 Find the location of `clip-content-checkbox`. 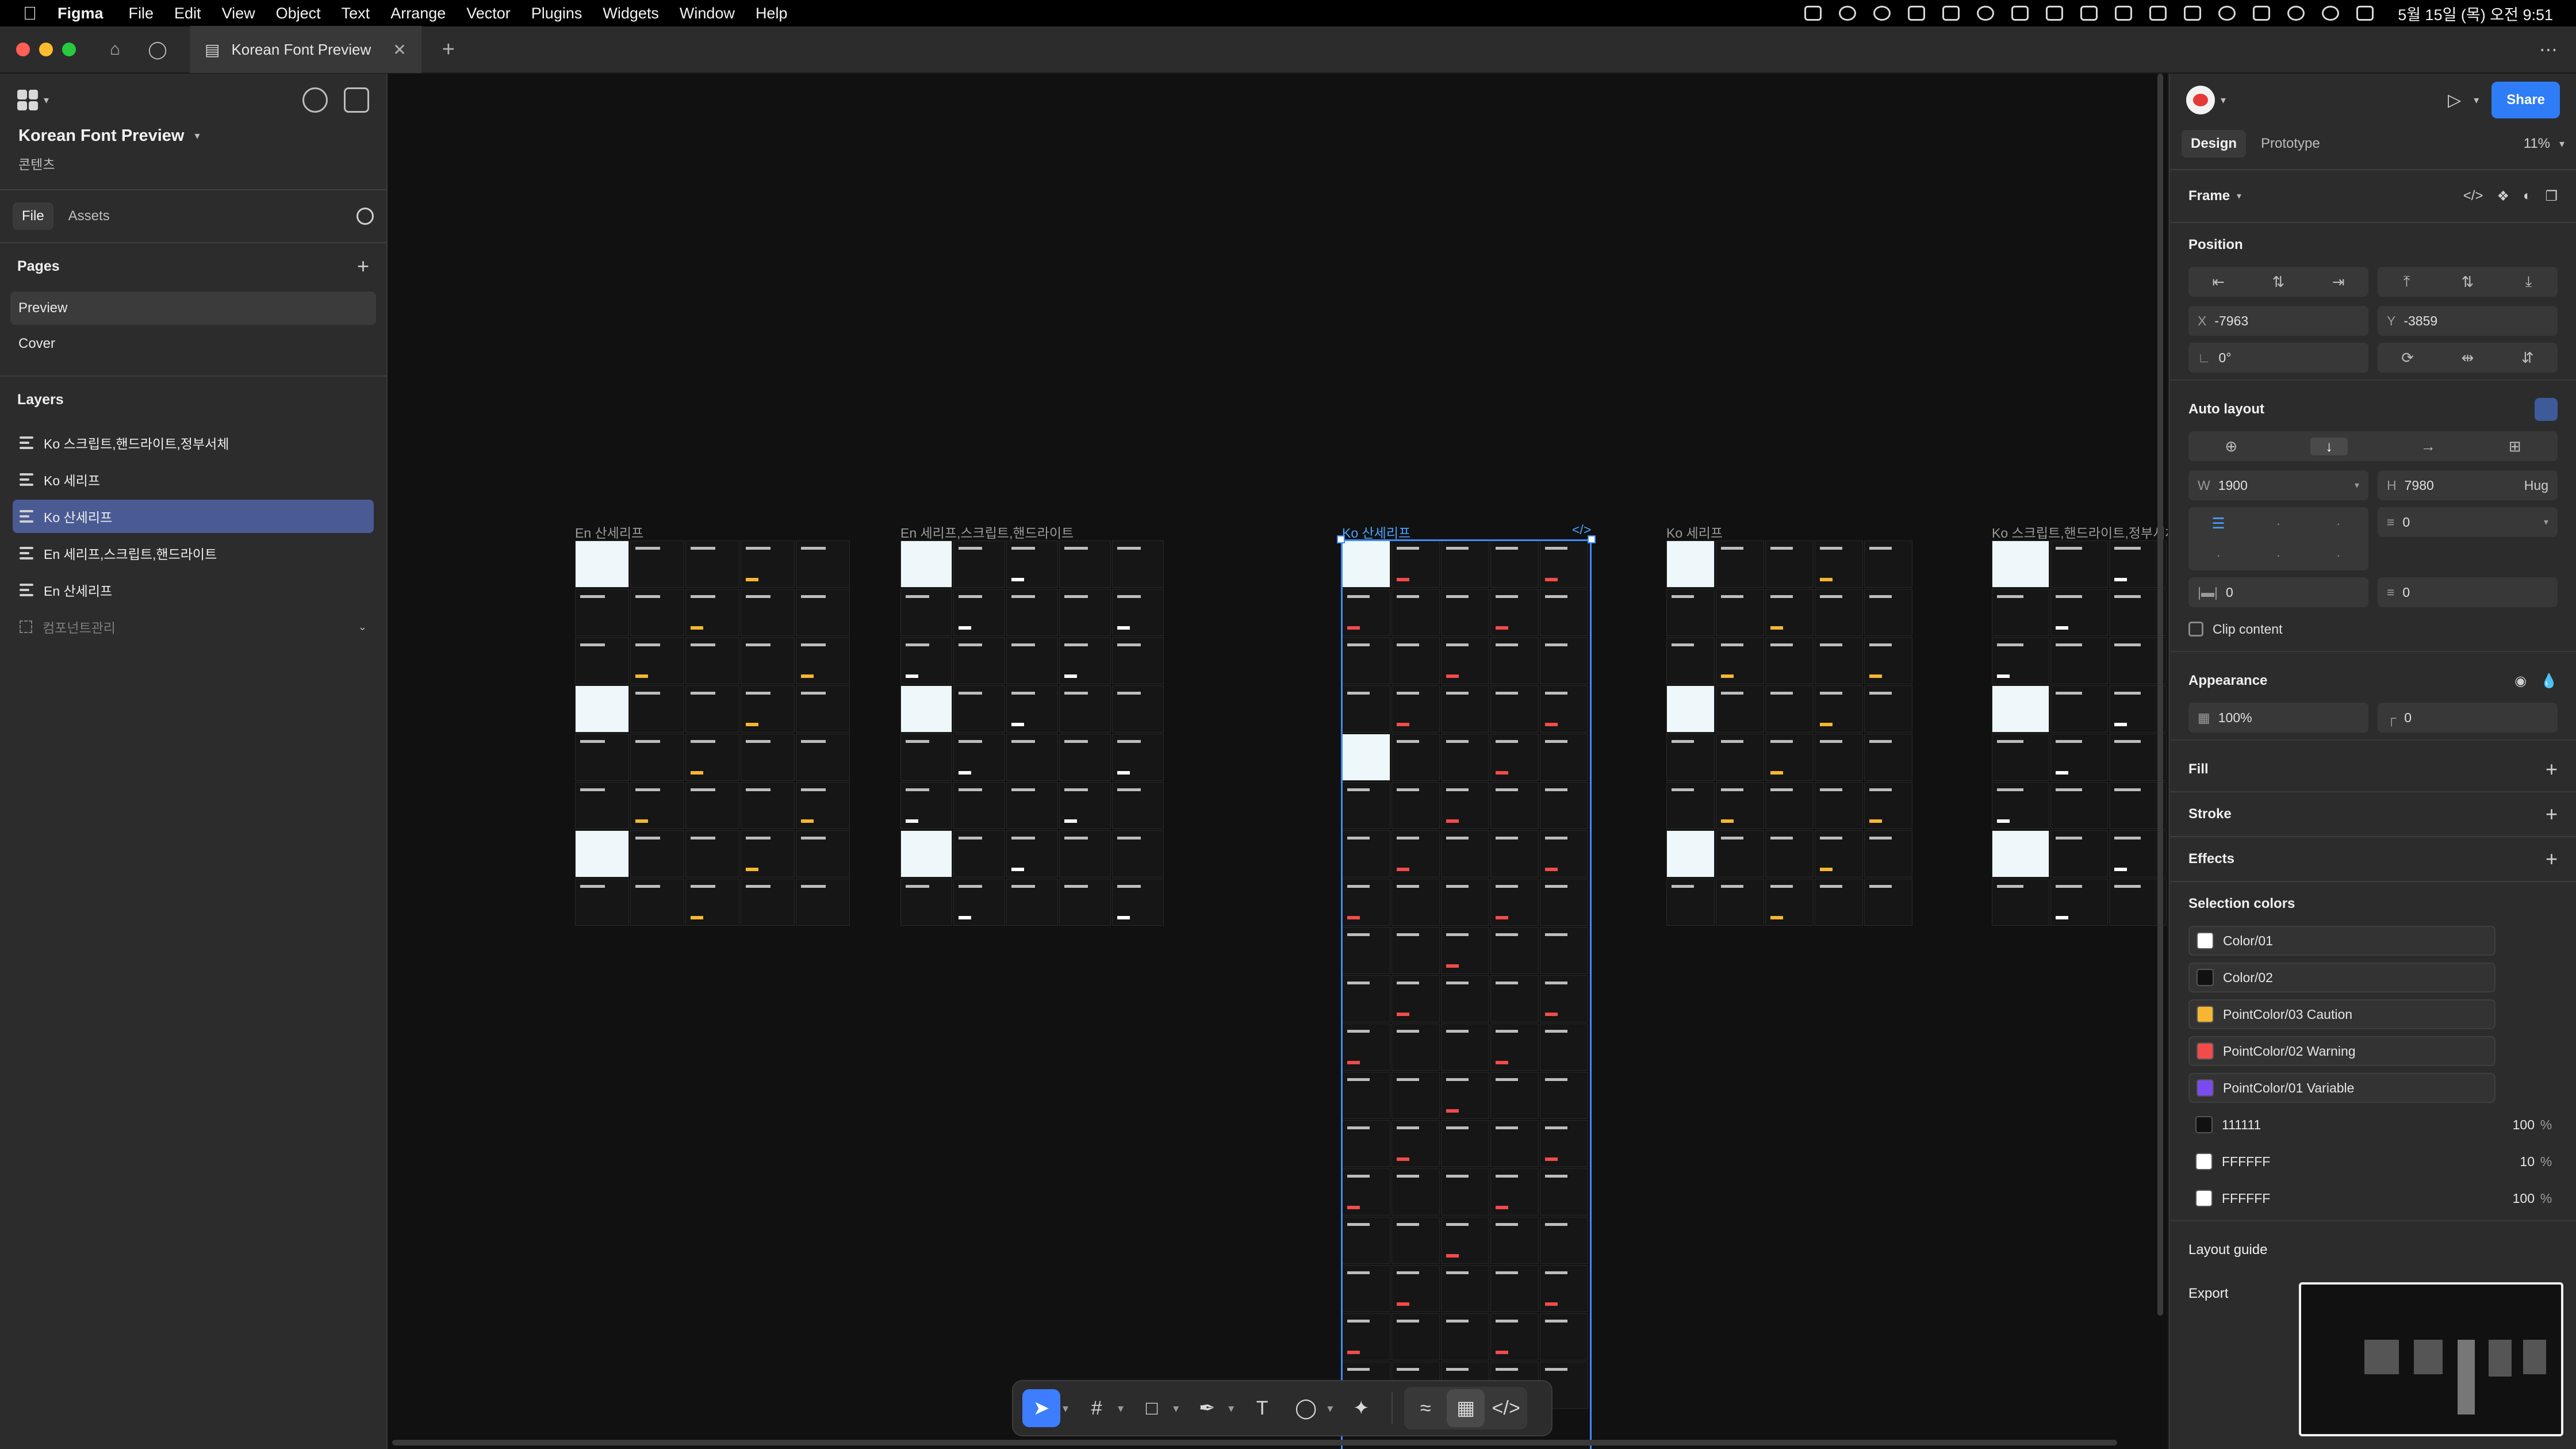

clip-content-checkbox is located at coordinates (2195, 629).